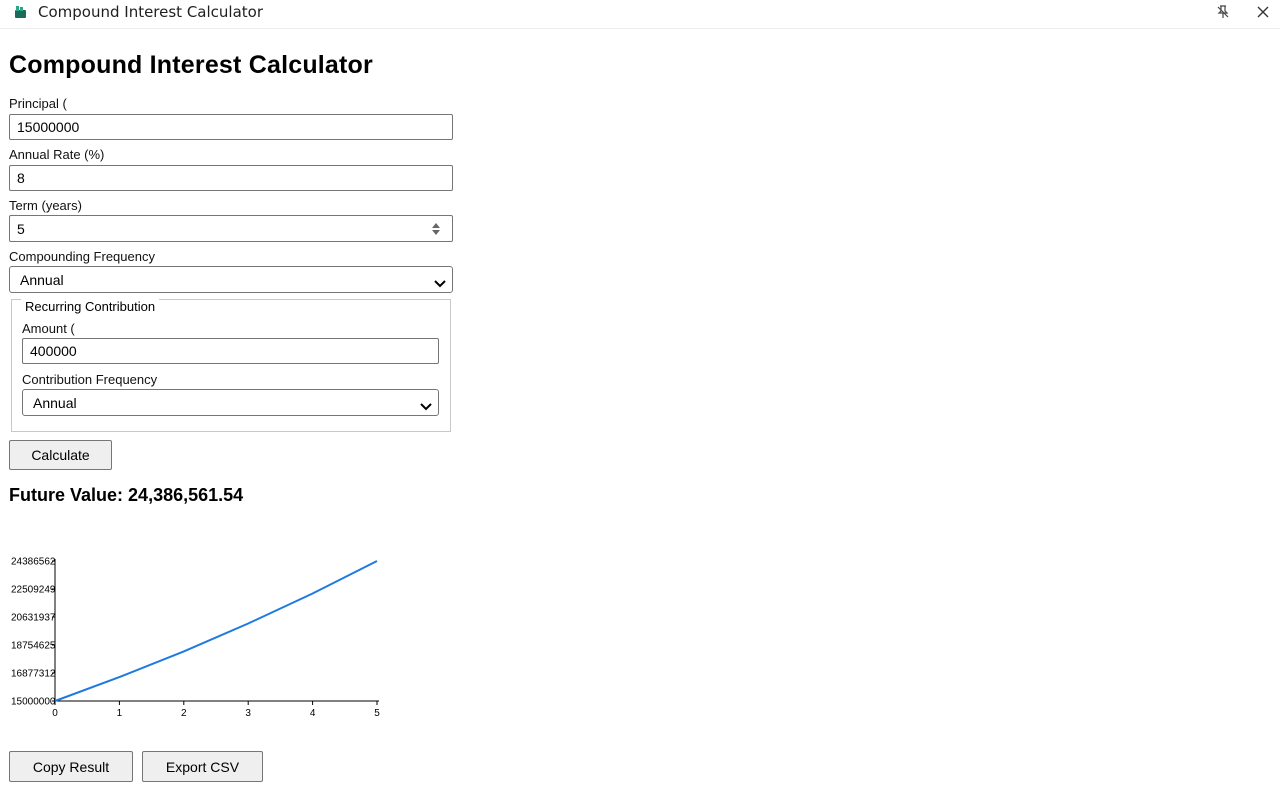 The height and width of the screenshot is (800, 1280). I want to click on future-value-amount: 24,386,561.54, so click(186, 495).